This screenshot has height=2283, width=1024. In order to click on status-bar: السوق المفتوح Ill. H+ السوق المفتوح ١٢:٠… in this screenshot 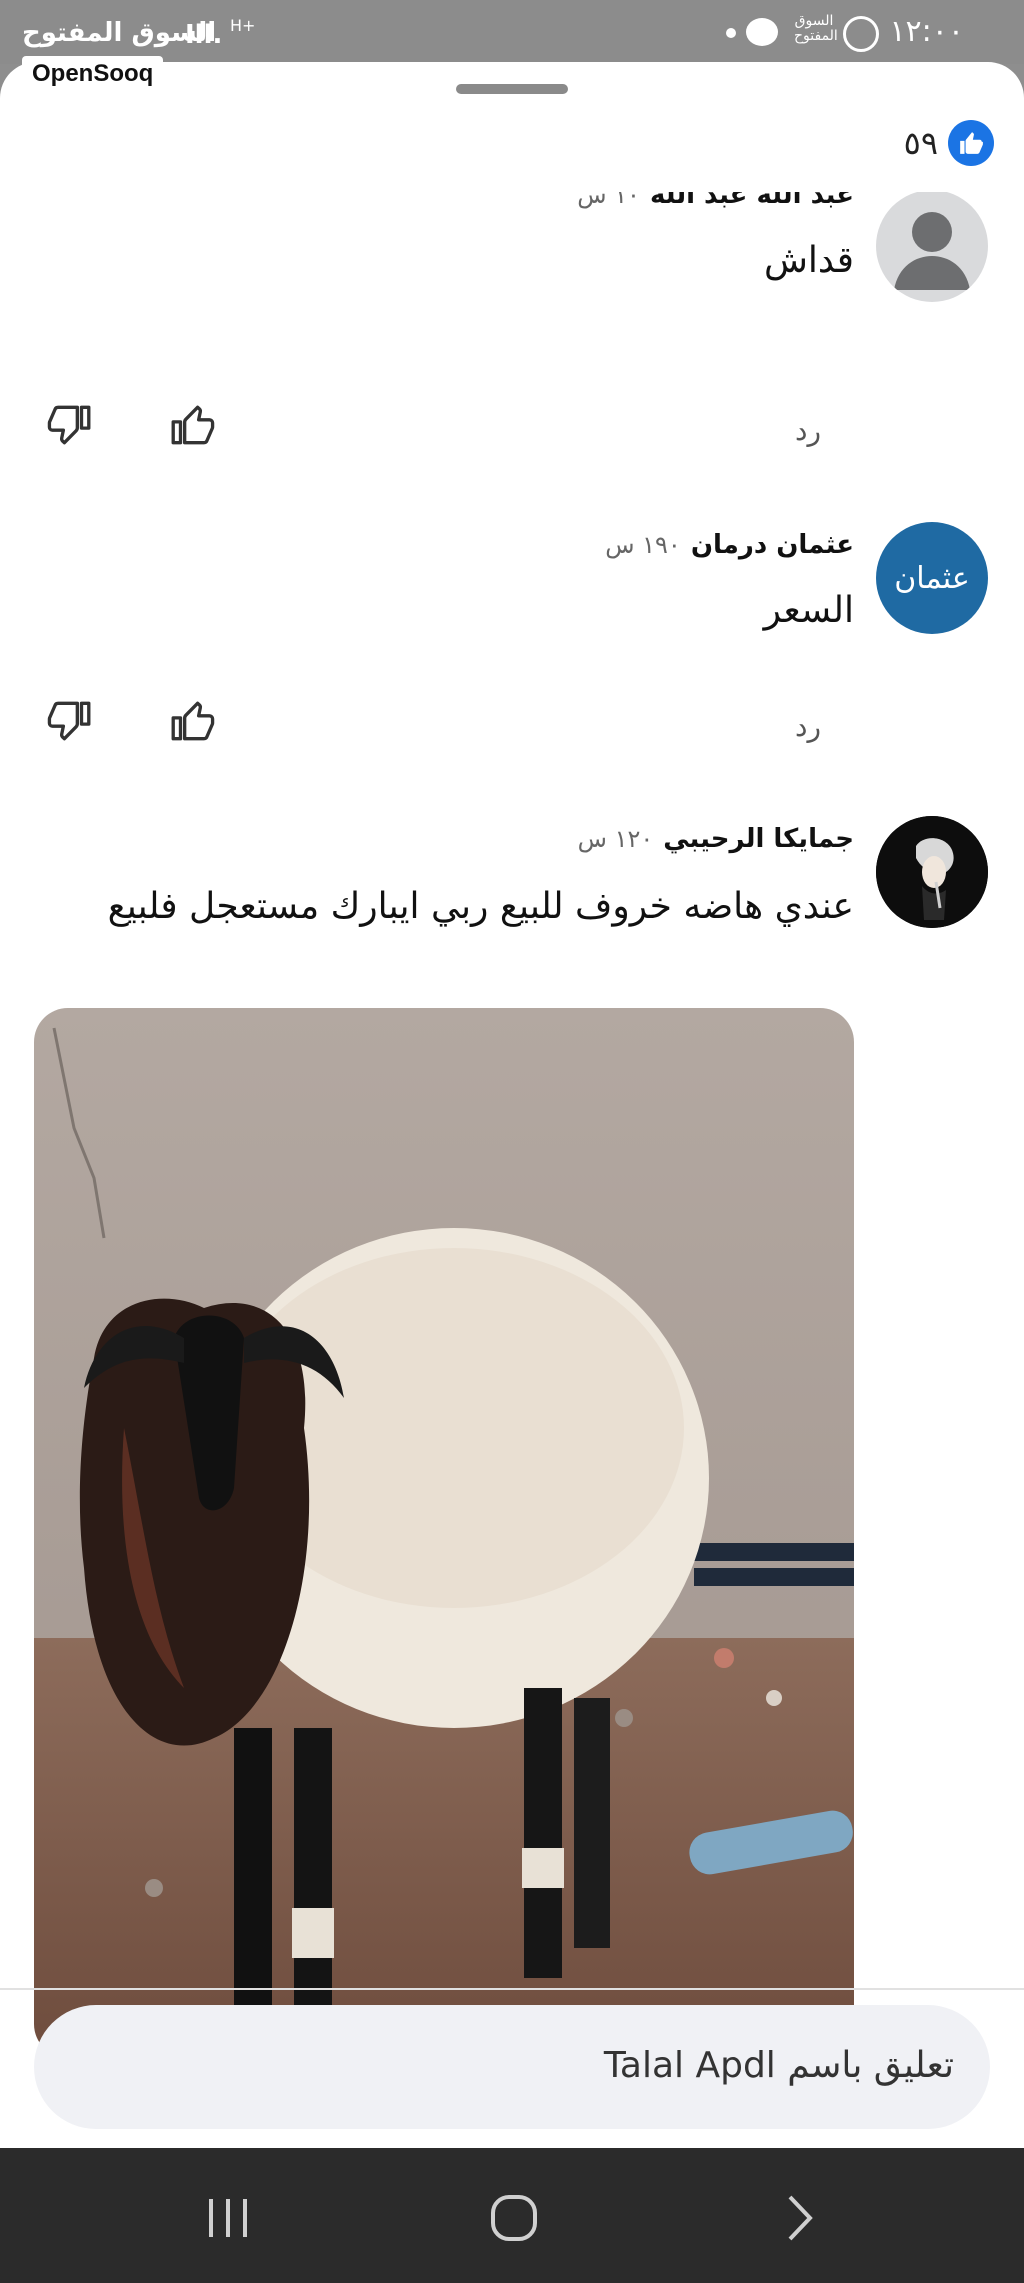, I will do `click(512, 32)`.